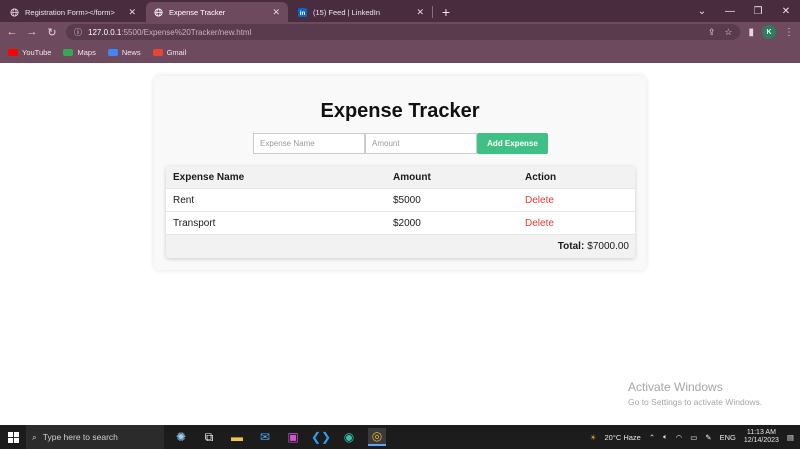 This screenshot has width=800, height=449. What do you see at coordinates (237, 437) in the screenshot?
I see `file-explorer-icon: ▬` at bounding box center [237, 437].